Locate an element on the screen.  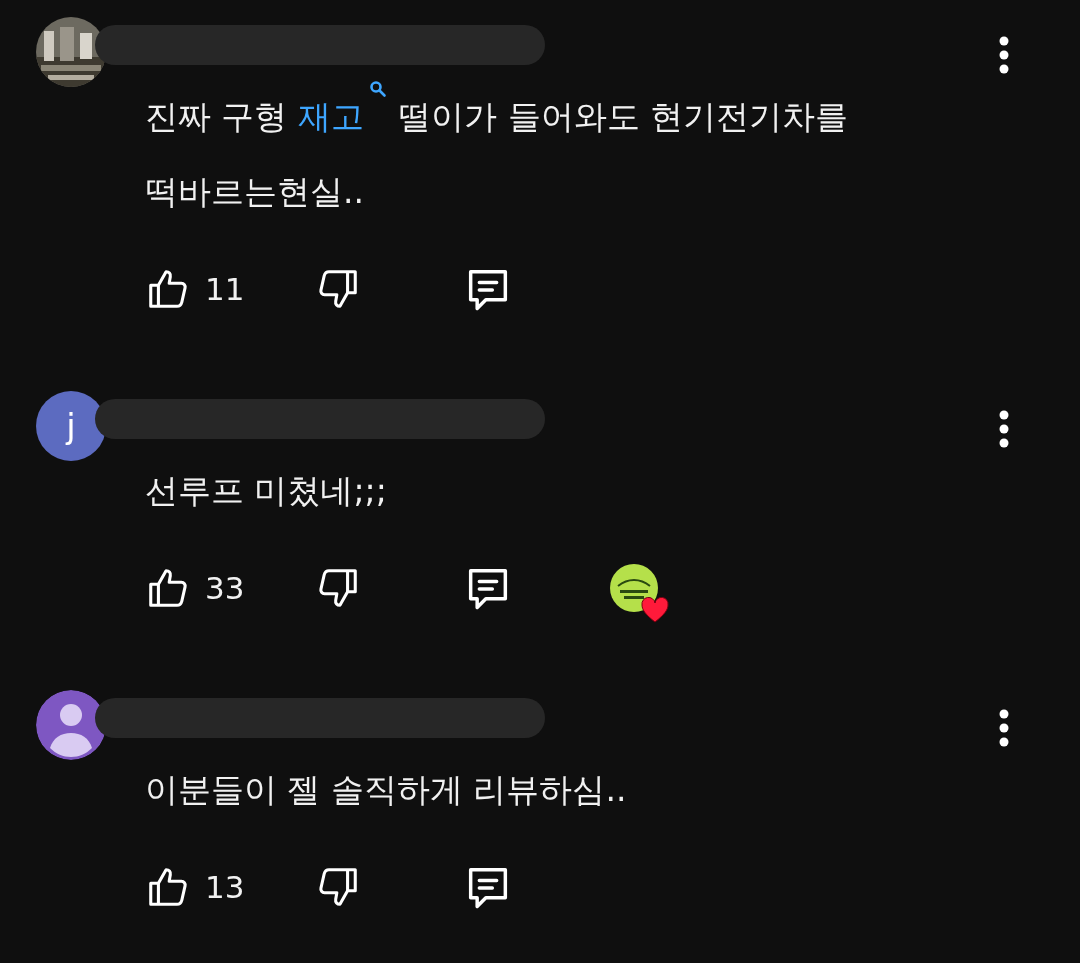
search-link: 재고 is located at coordinates (343, 116).